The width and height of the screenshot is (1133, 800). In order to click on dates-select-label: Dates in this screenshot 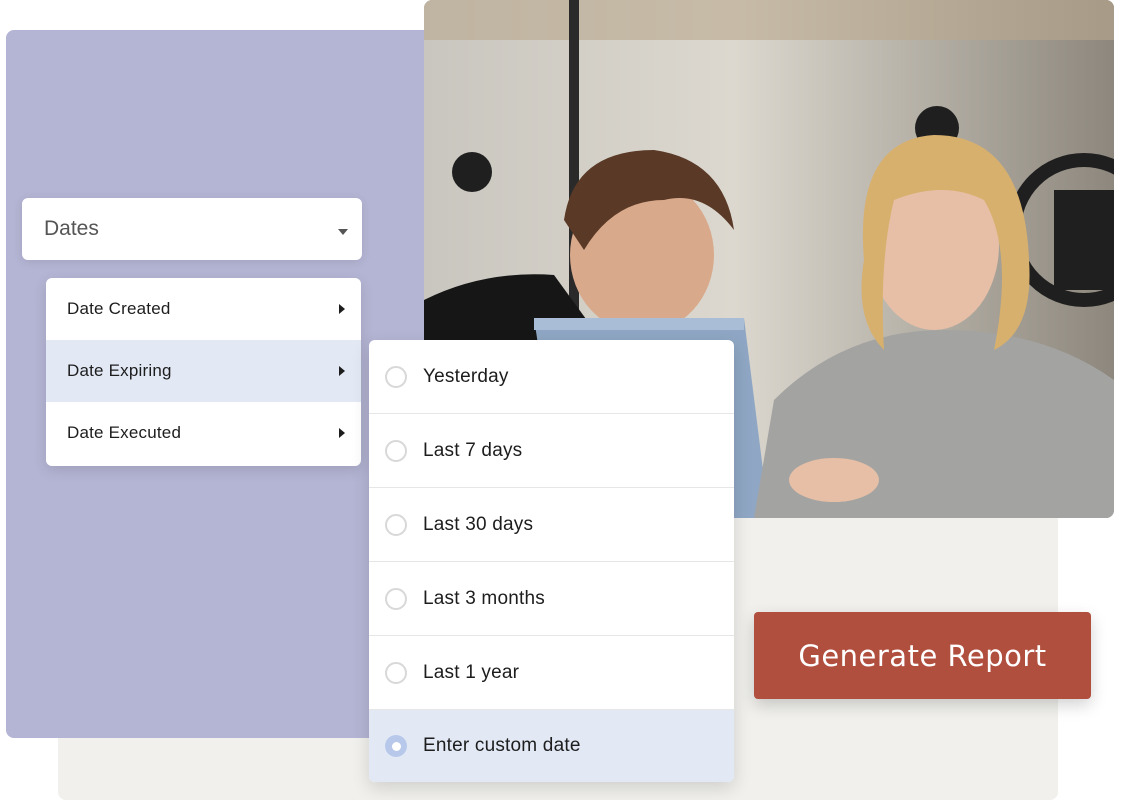, I will do `click(71, 228)`.